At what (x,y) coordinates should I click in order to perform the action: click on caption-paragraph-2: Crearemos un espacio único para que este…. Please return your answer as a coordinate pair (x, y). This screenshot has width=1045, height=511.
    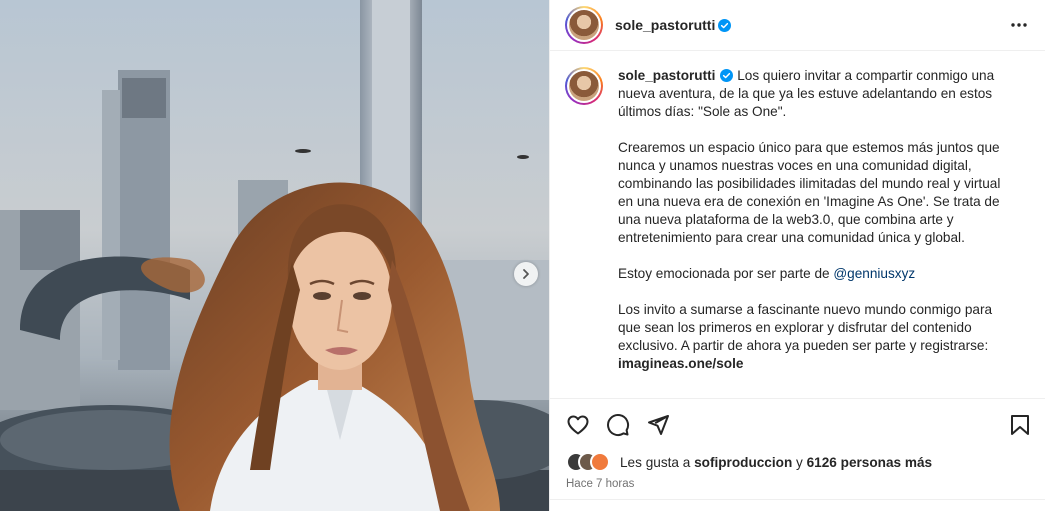
    Looking at the image, I should click on (809, 192).